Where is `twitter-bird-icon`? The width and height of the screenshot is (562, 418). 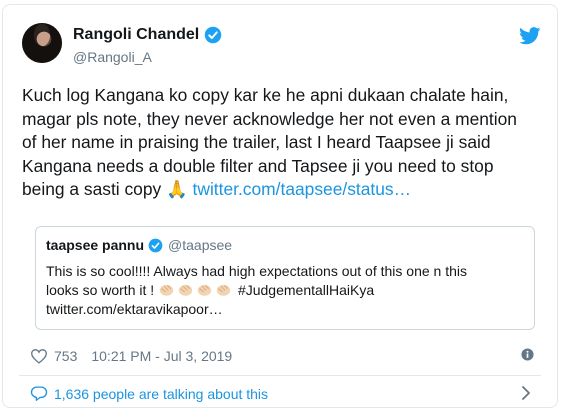 twitter-bird-icon is located at coordinates (530, 36).